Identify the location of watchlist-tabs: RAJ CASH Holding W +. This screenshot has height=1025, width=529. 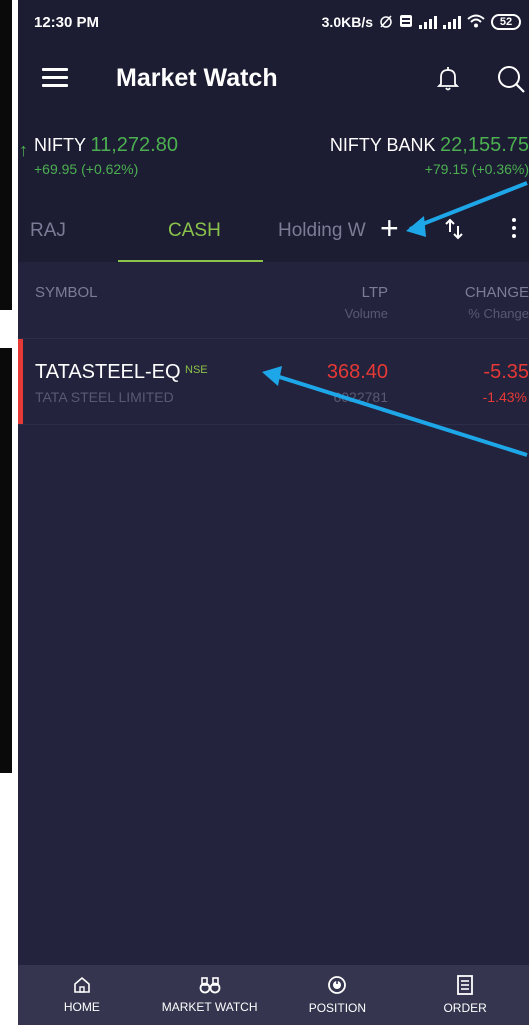
(273, 228).